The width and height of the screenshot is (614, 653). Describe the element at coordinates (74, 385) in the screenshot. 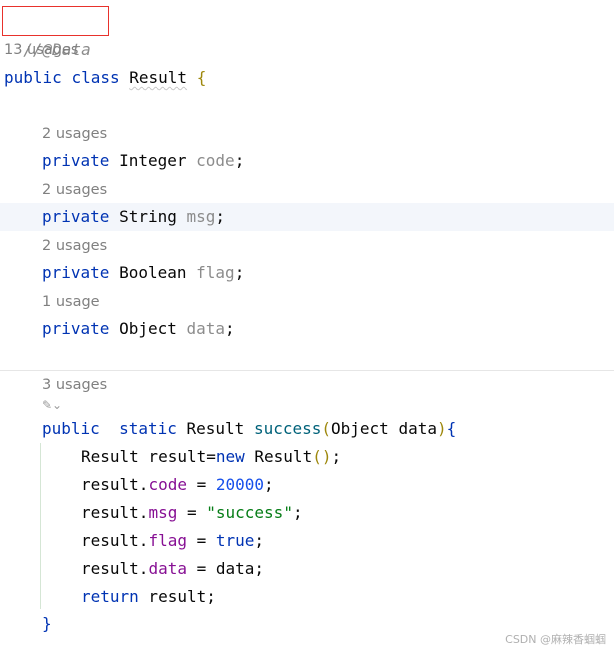

I see `success-usages-hint: 3 usages` at that location.